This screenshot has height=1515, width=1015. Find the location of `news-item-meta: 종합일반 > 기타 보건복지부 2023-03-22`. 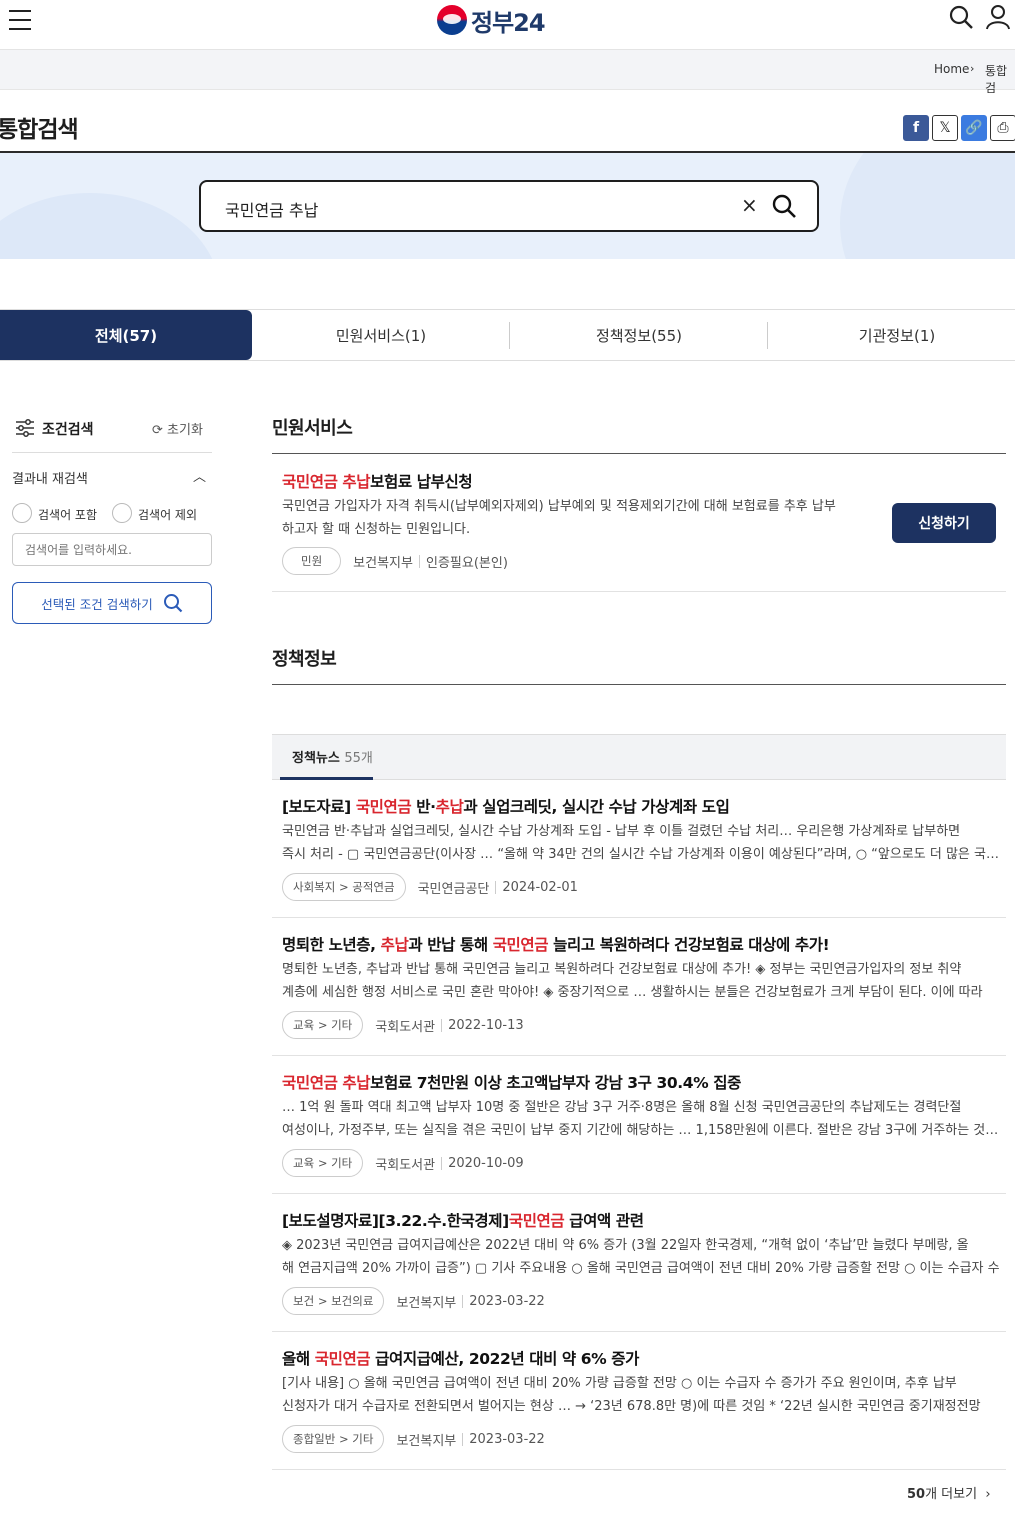

news-item-meta: 종합일반 > 기타 보건복지부 2023-03-22 is located at coordinates (413, 1439).